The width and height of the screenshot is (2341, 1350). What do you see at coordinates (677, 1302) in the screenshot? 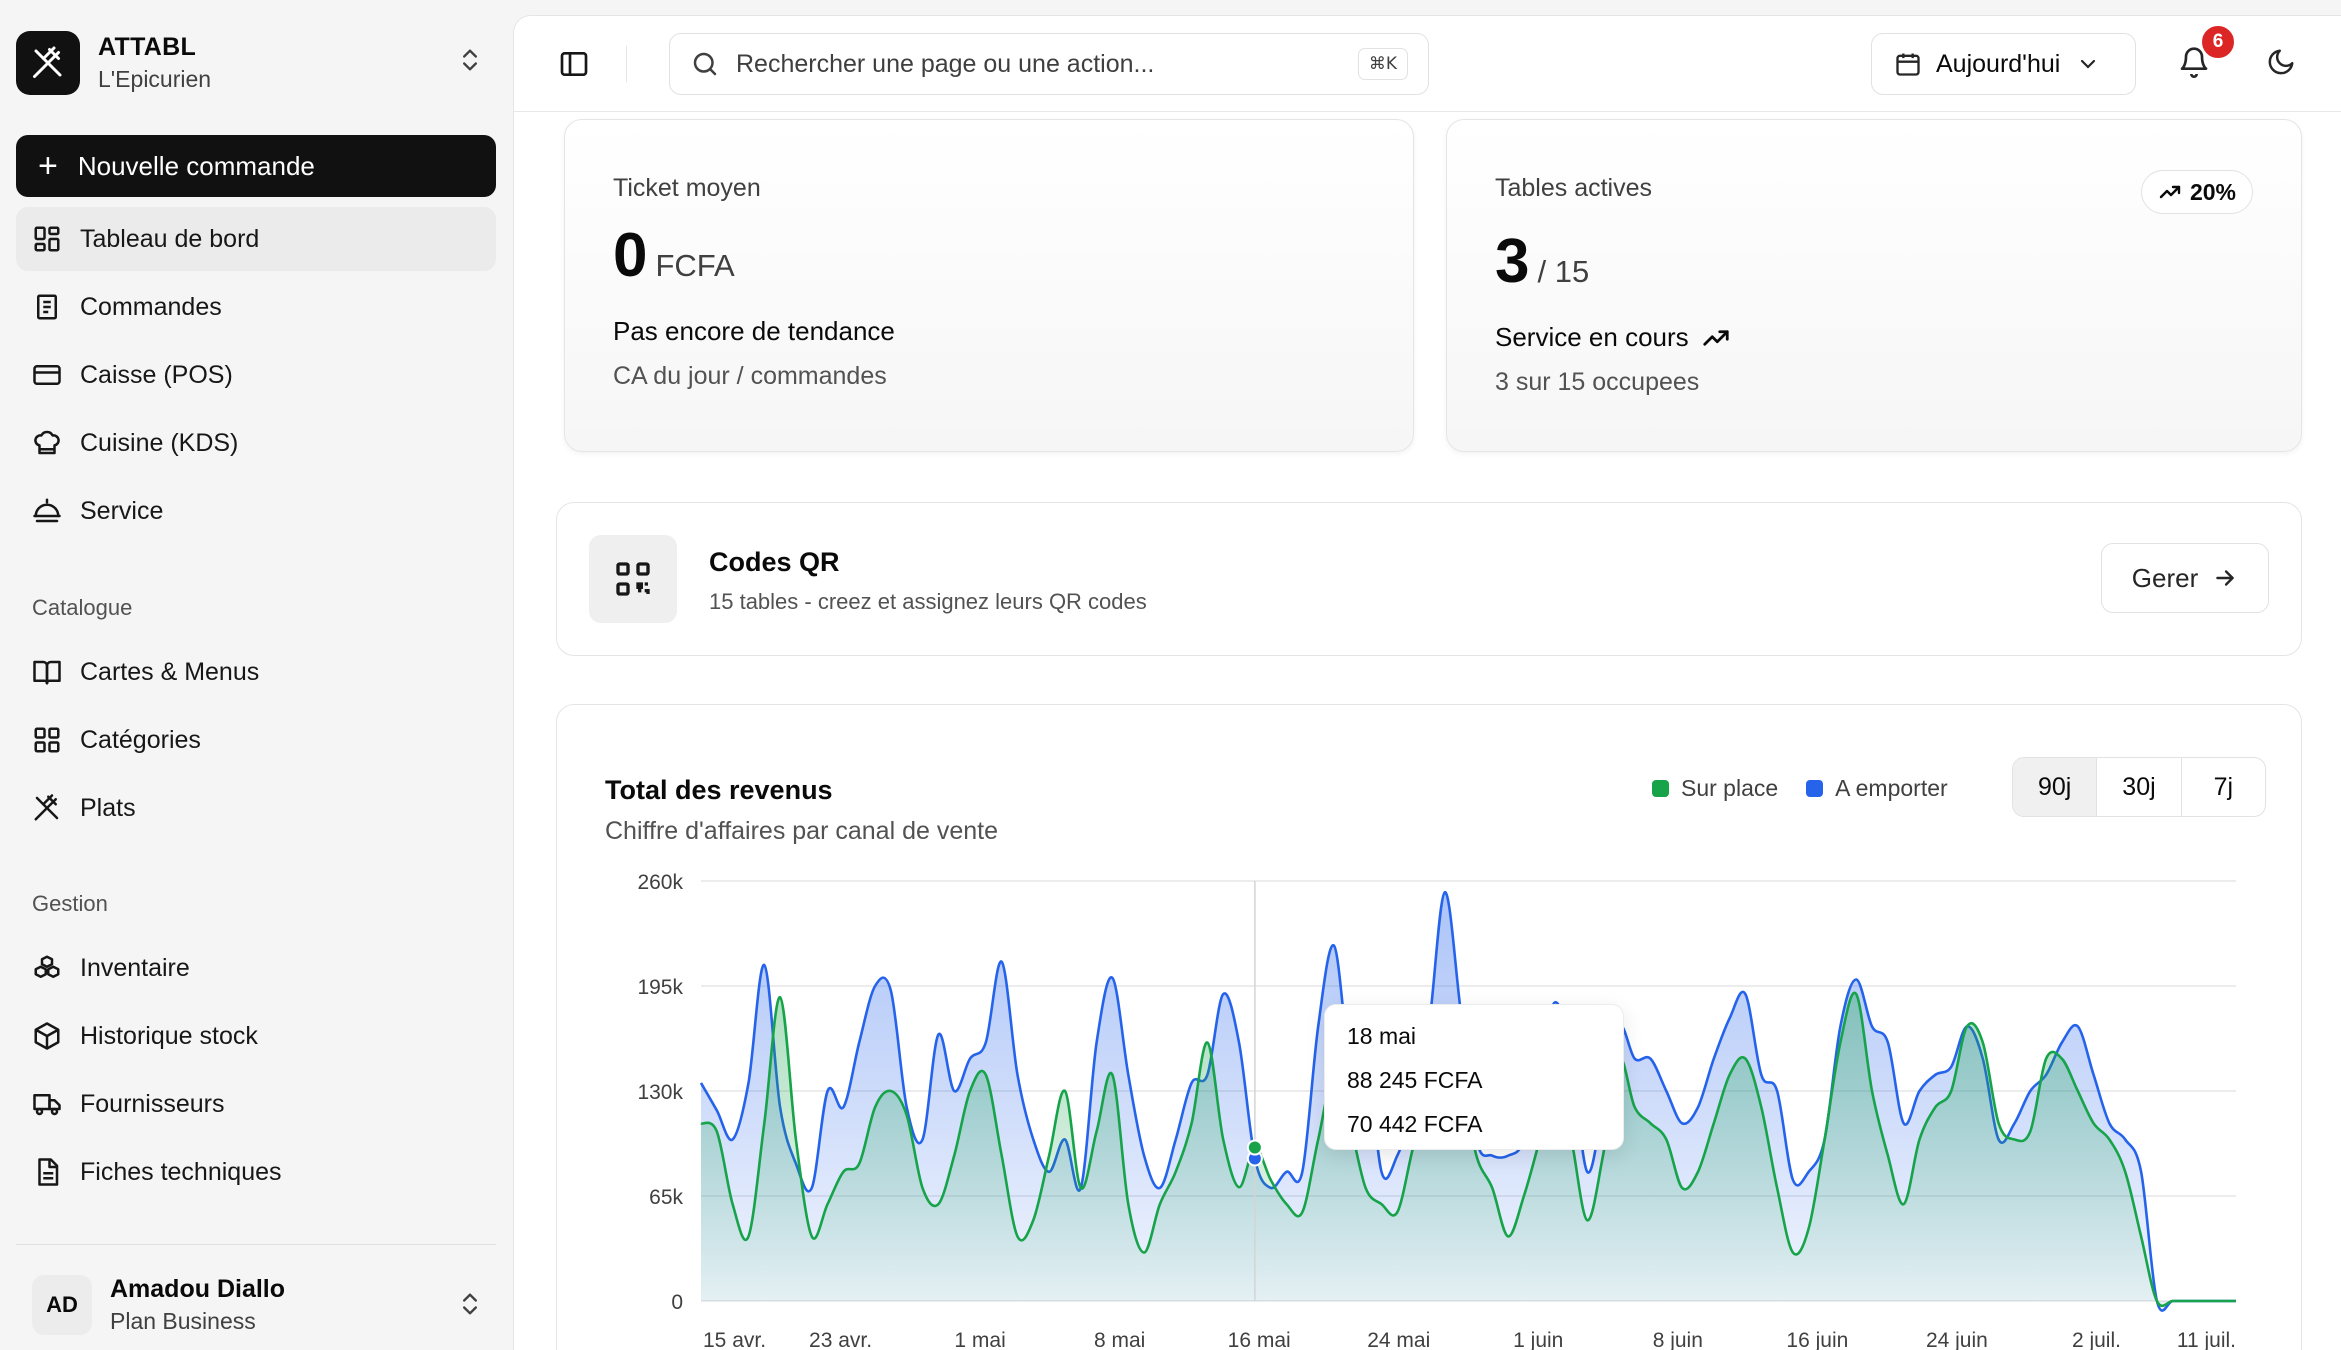
I see `y-tick-label: 0` at bounding box center [677, 1302].